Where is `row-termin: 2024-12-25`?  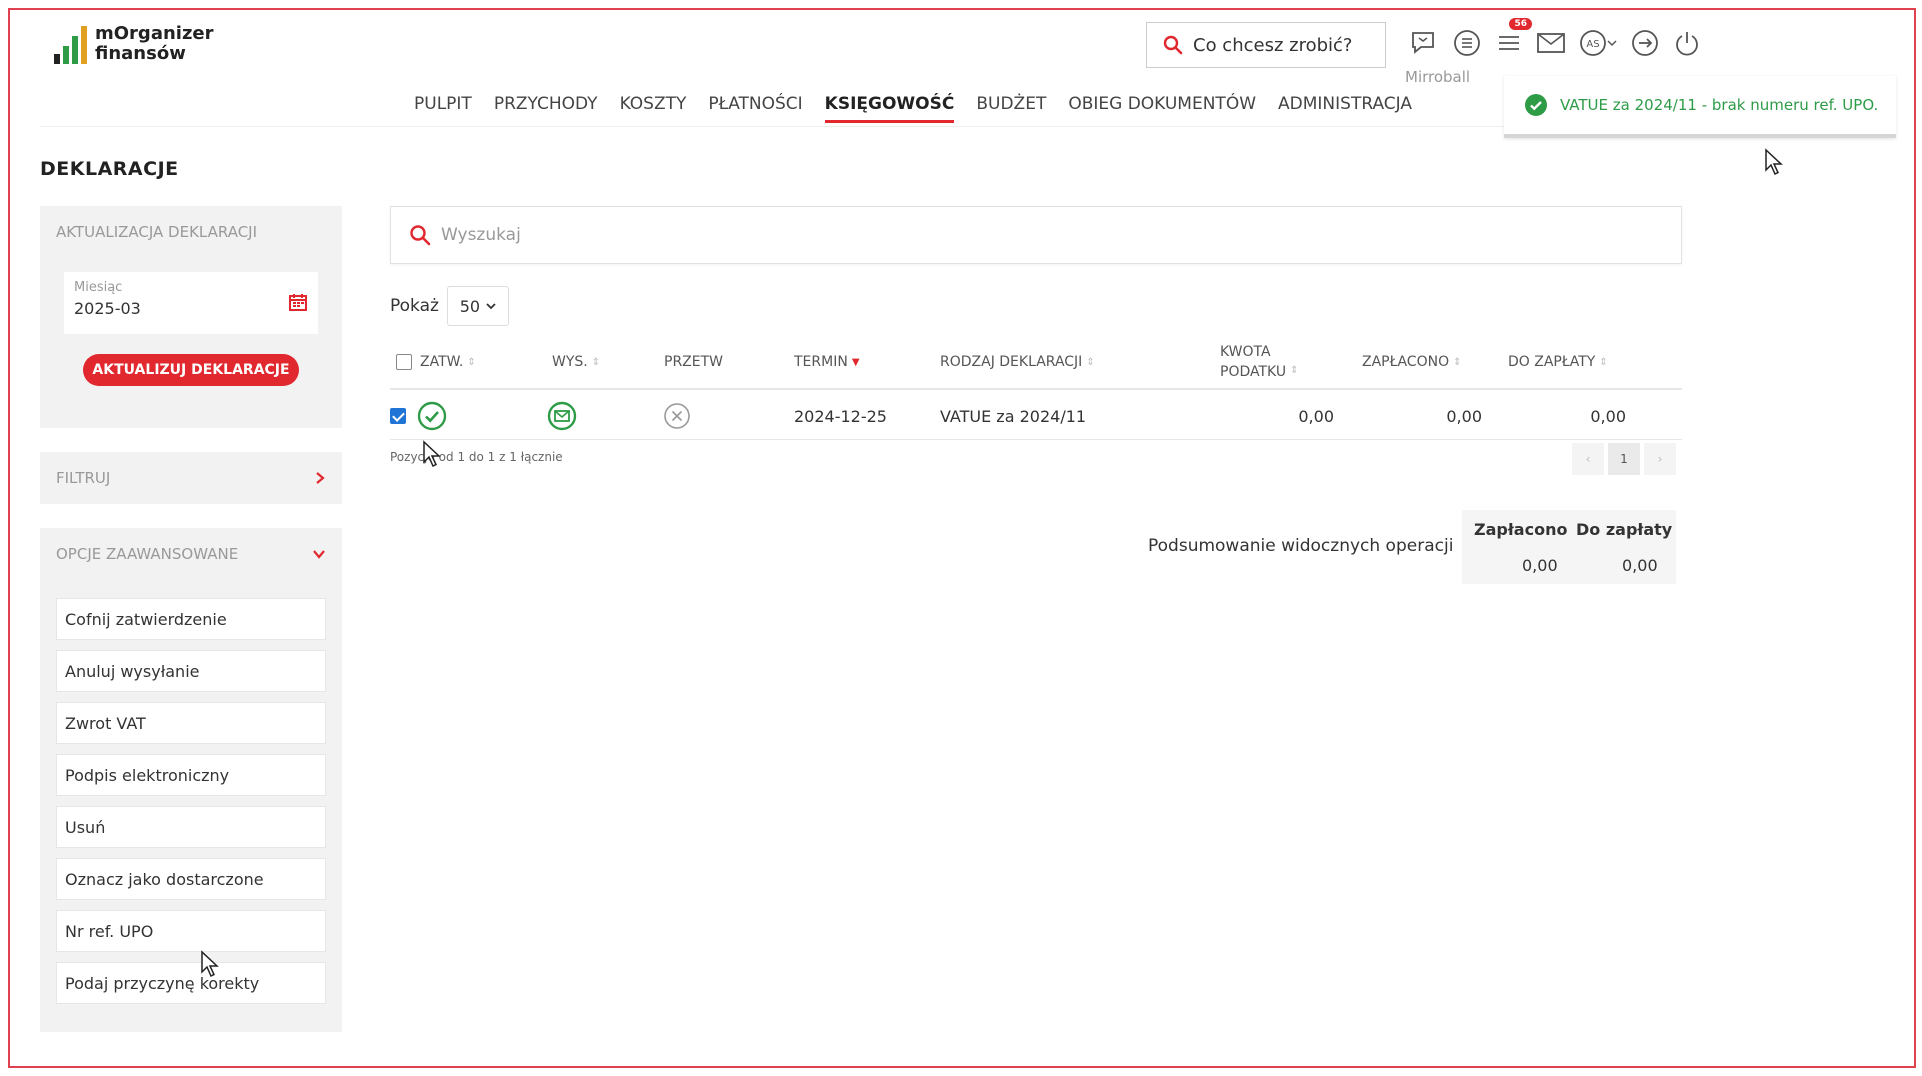
row-termin: 2024-12-25 is located at coordinates (840, 416).